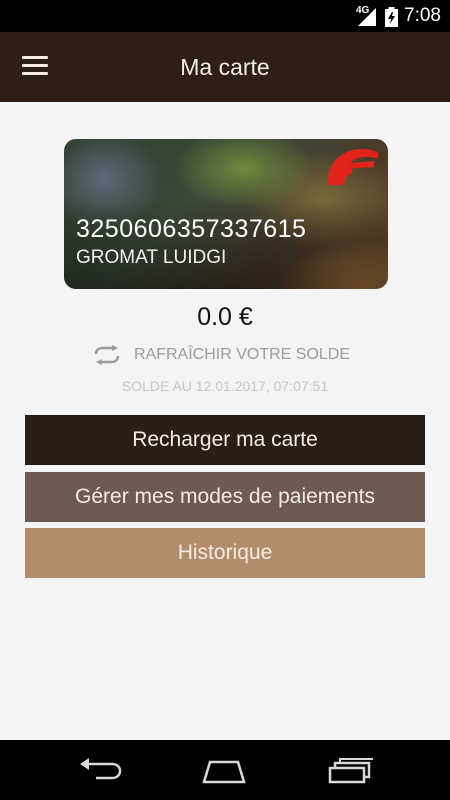  What do you see at coordinates (391, 17) in the screenshot?
I see `battery-icon` at bounding box center [391, 17].